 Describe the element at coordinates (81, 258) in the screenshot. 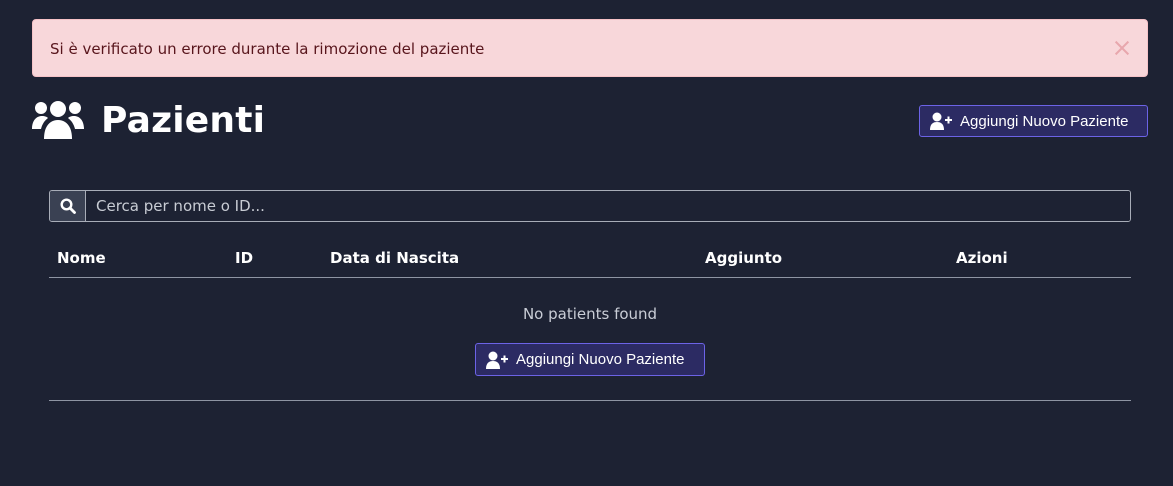

I see `column-header-nome: Nome` at that location.